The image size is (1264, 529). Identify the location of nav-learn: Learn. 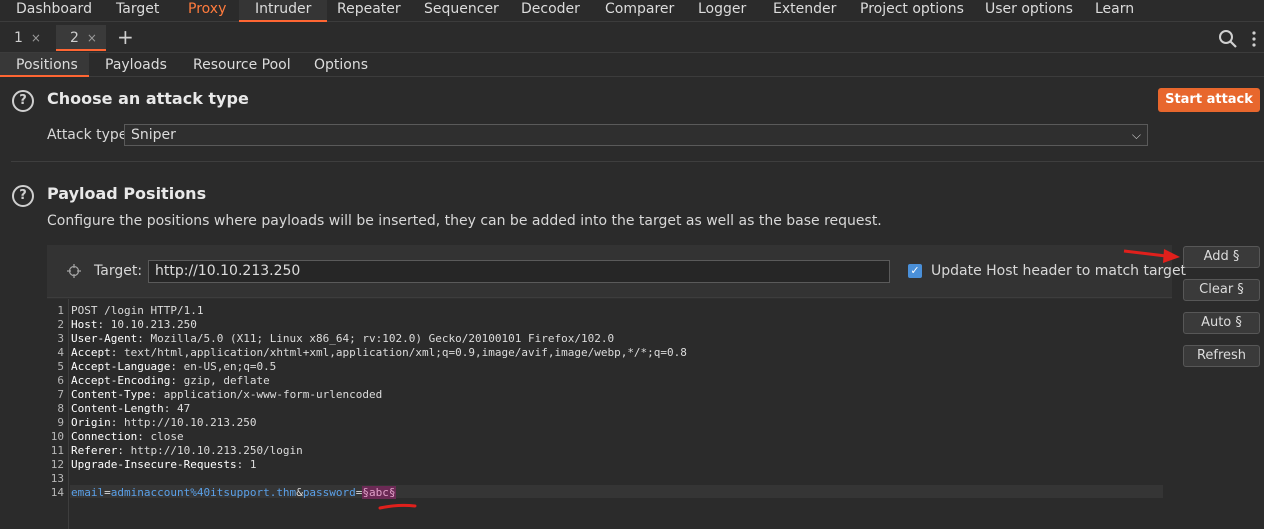
(1114, 11).